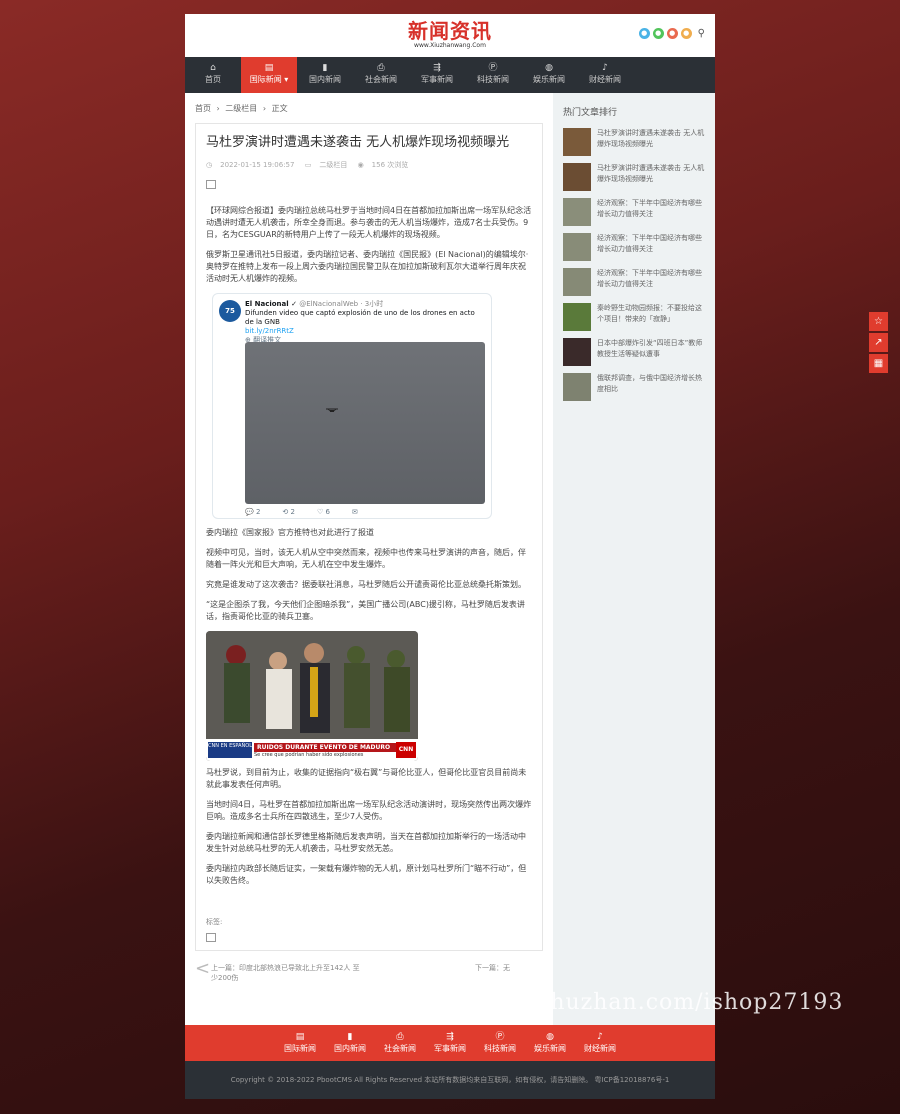  What do you see at coordinates (878, 363) in the screenshot?
I see `qrcode-icon: ▦` at bounding box center [878, 363].